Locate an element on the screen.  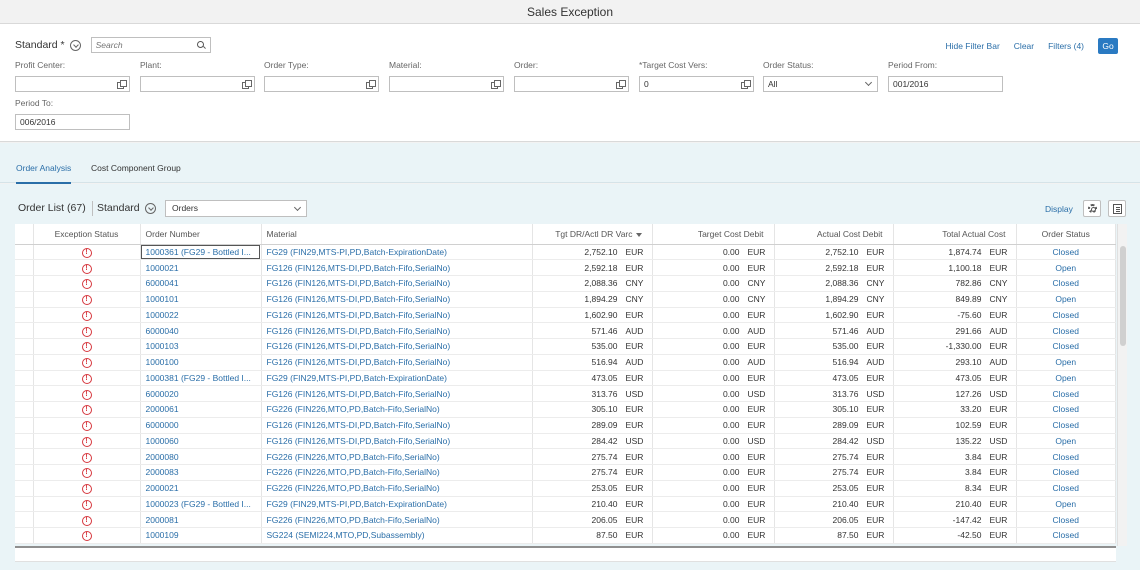
vertical-scrollbar is located at coordinates (1122, 385).